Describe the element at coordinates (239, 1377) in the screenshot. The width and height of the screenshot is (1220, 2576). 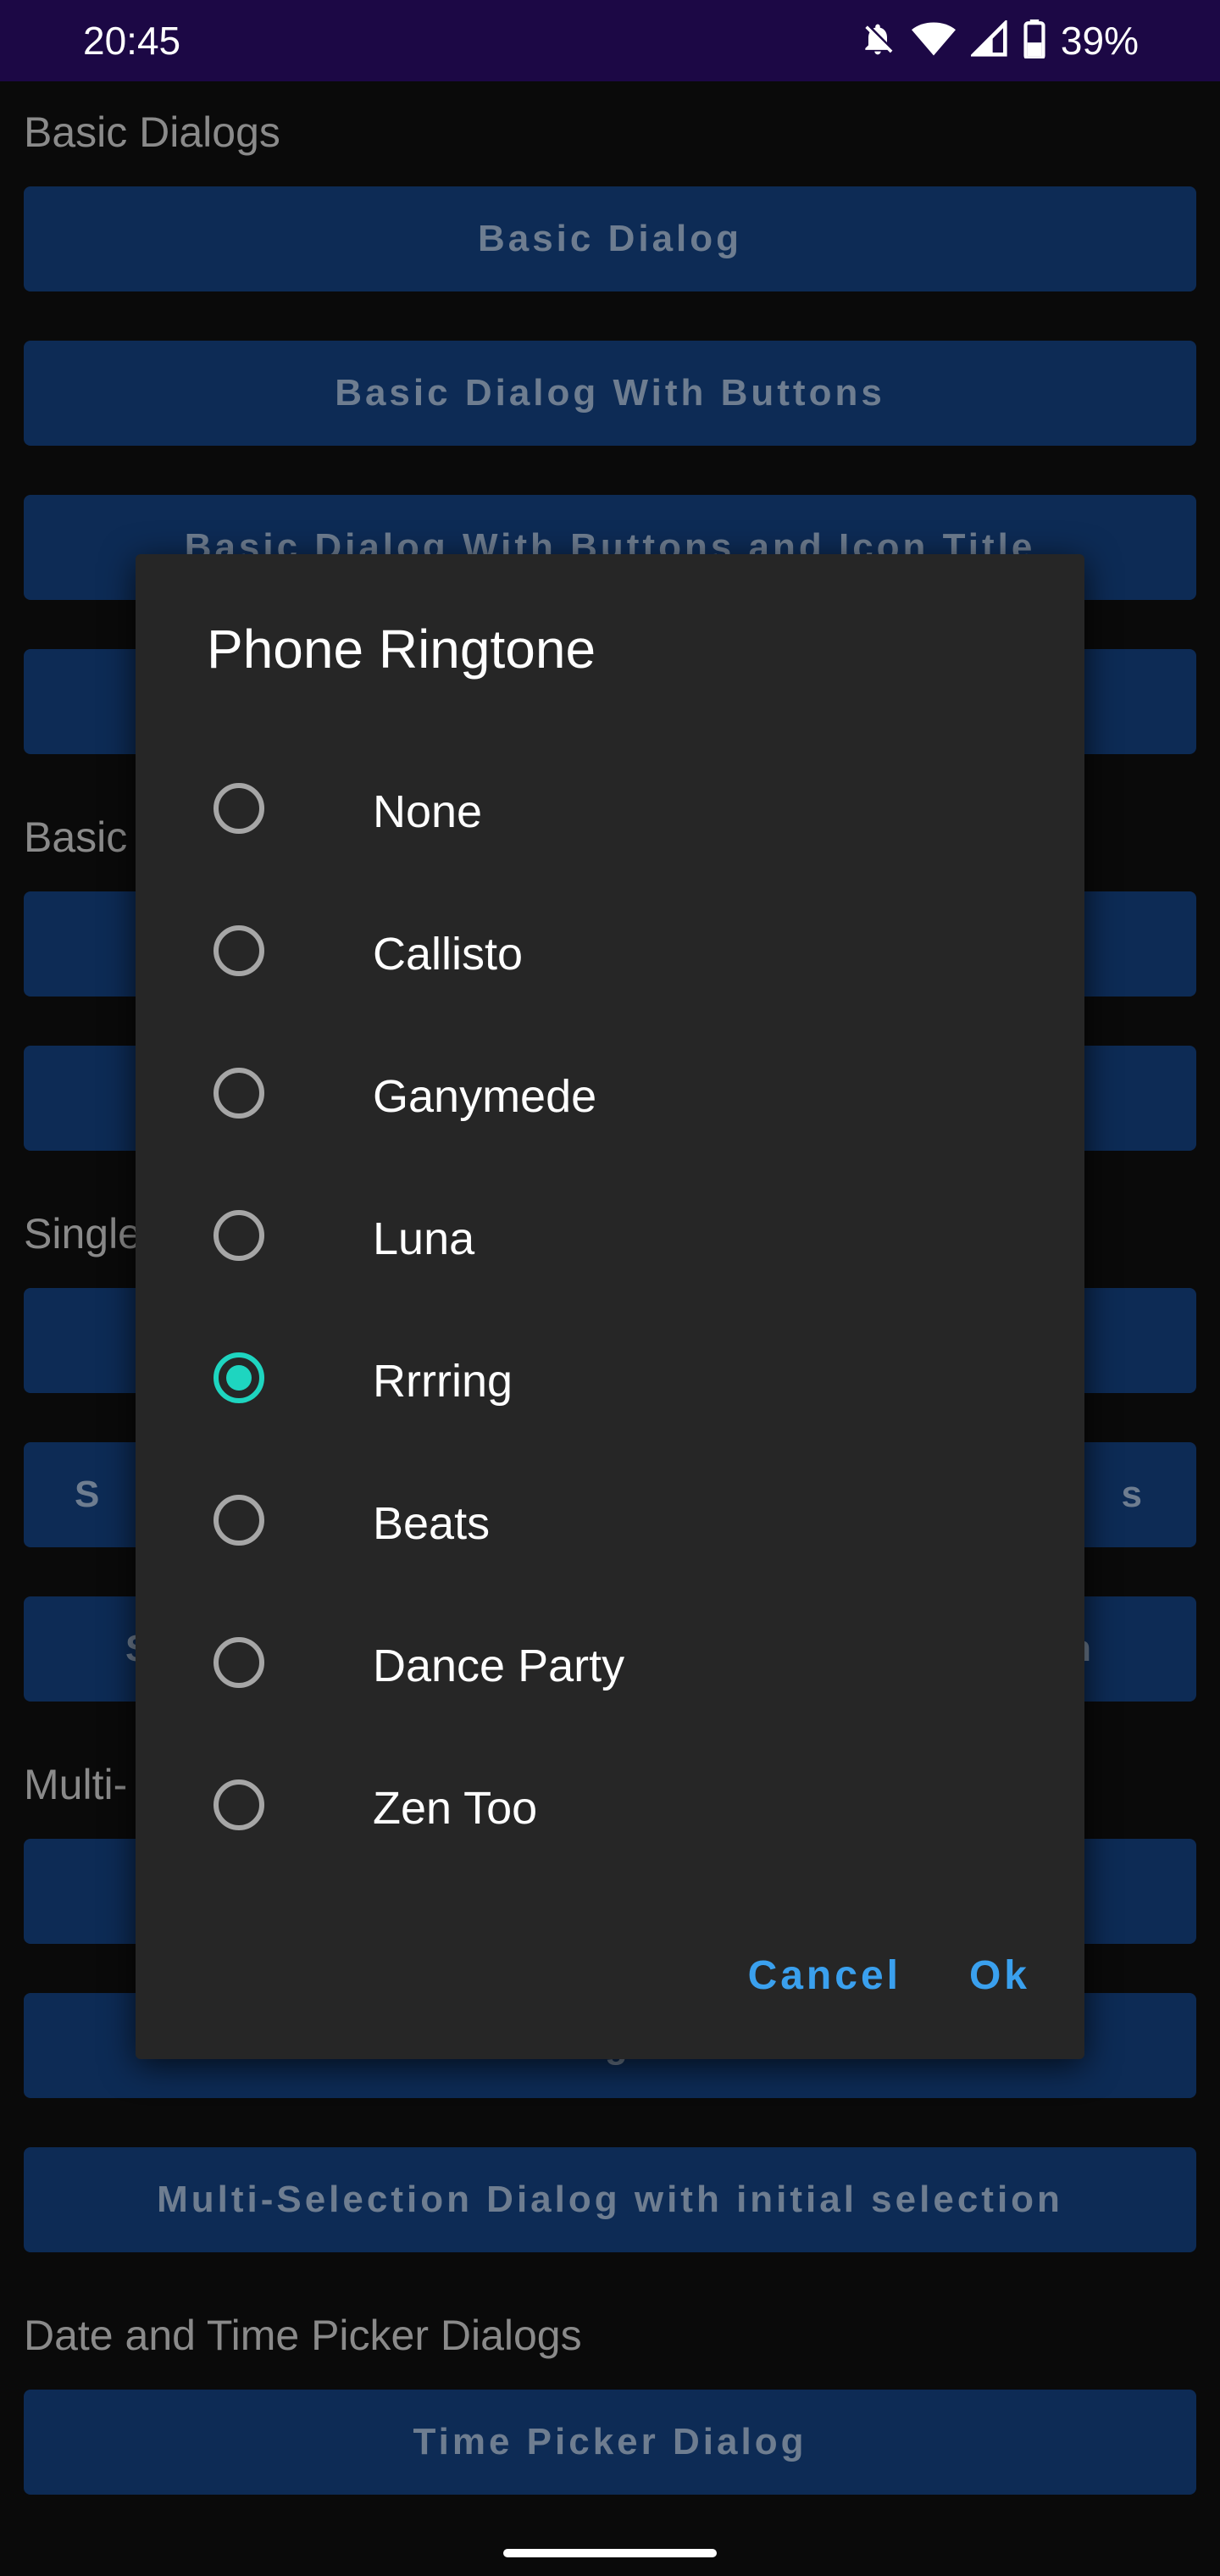
I see `radio-checked-icon` at that location.